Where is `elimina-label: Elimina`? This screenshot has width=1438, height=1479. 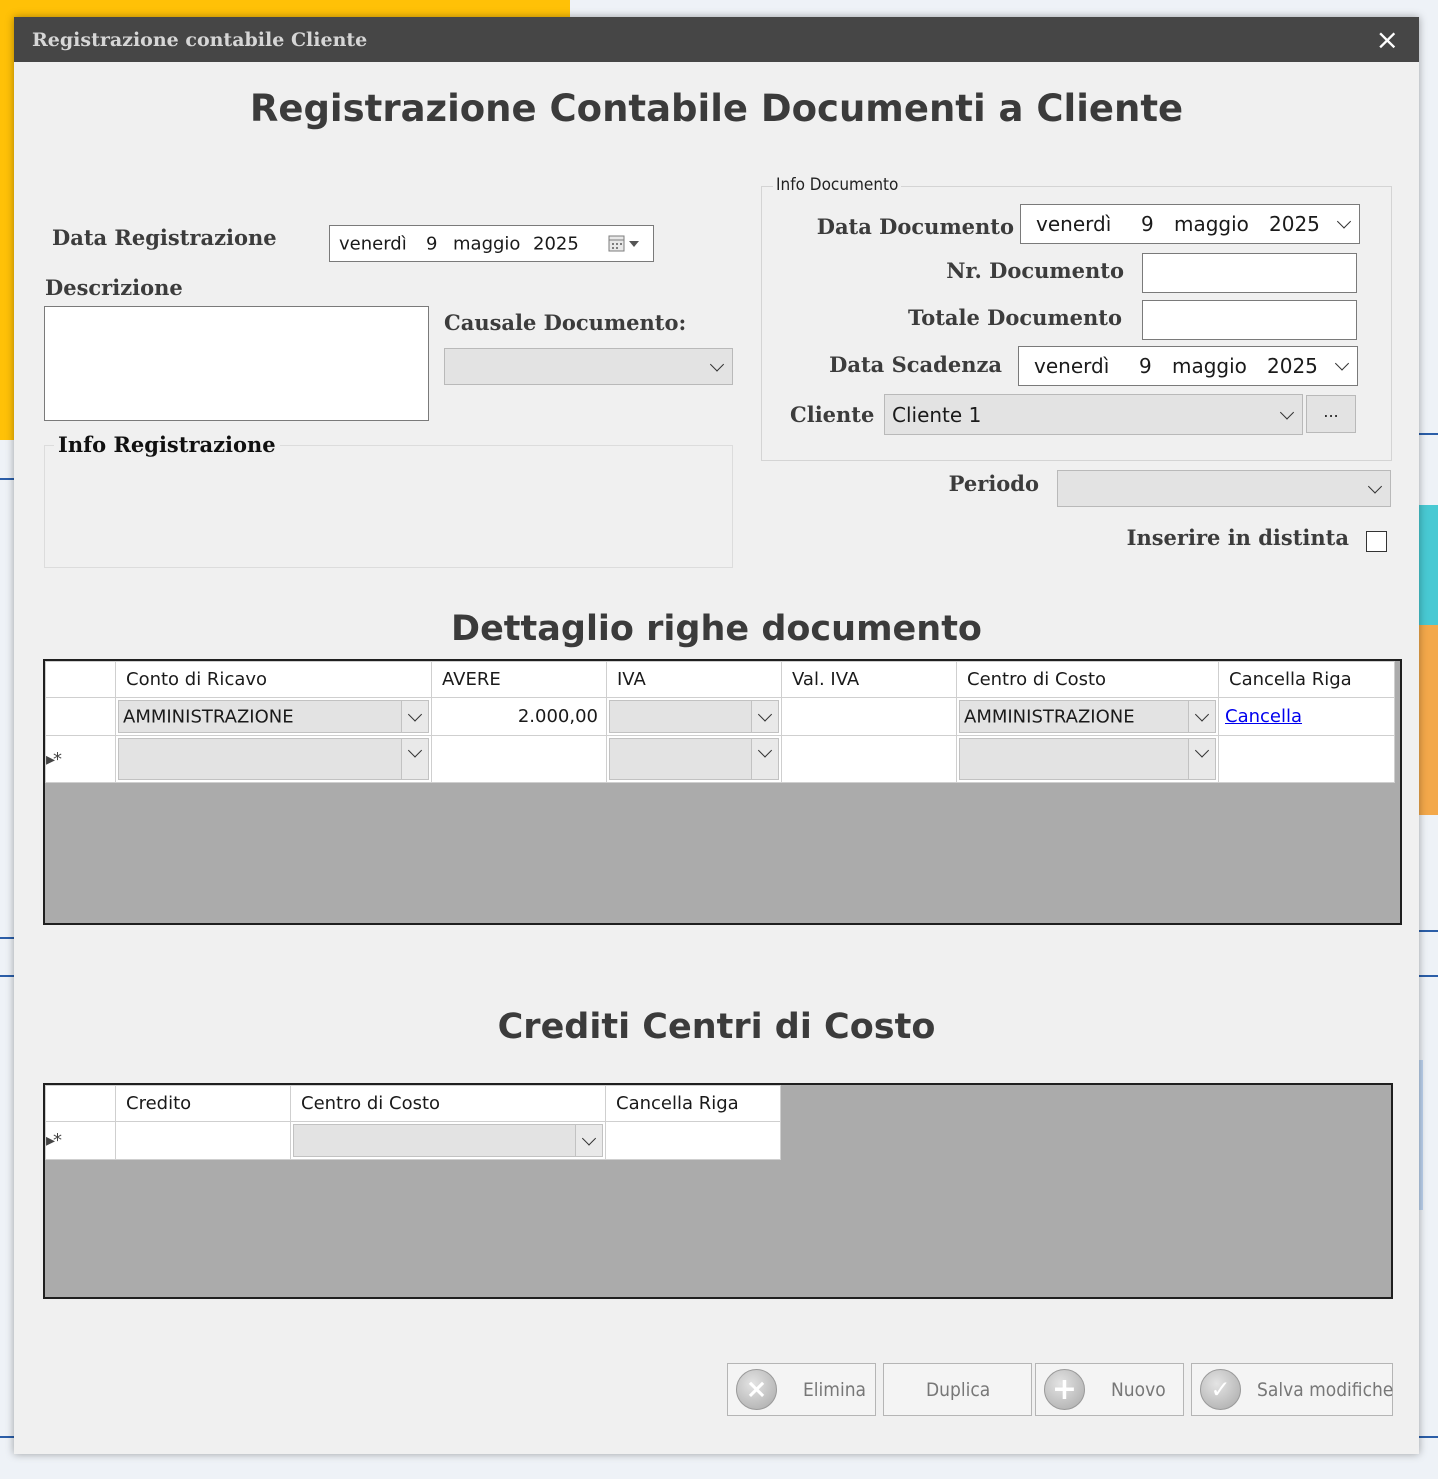 elimina-label: Elimina is located at coordinates (835, 1389).